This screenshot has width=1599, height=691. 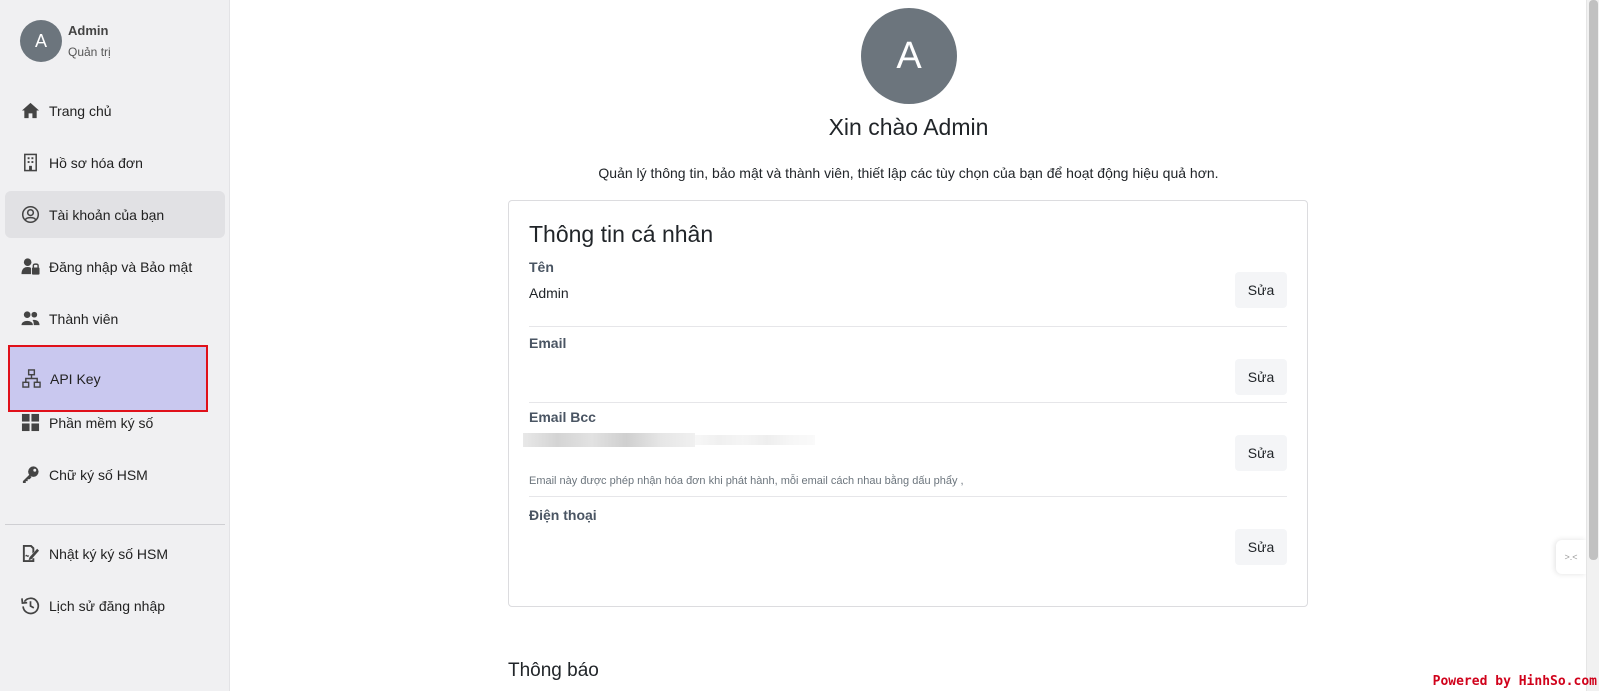 What do you see at coordinates (553, 670) in the screenshot?
I see `notifications-title: Thông báo` at bounding box center [553, 670].